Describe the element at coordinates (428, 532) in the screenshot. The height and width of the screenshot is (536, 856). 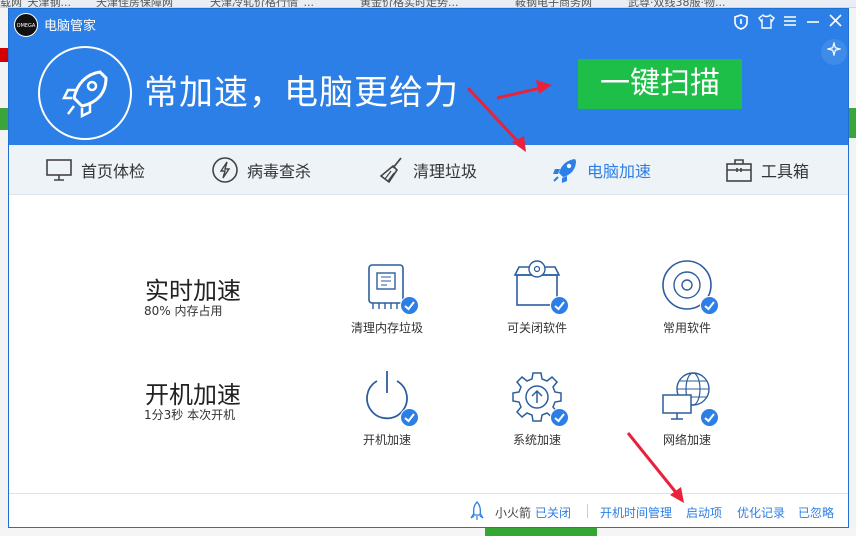
I see `background-page-bottom` at that location.